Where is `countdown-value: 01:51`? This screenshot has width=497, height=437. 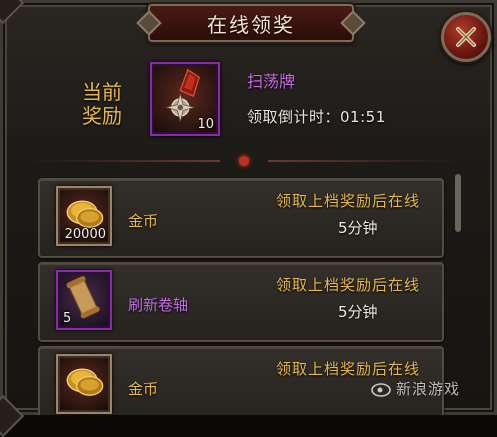
countdown-value: 01:51 is located at coordinates (363, 117).